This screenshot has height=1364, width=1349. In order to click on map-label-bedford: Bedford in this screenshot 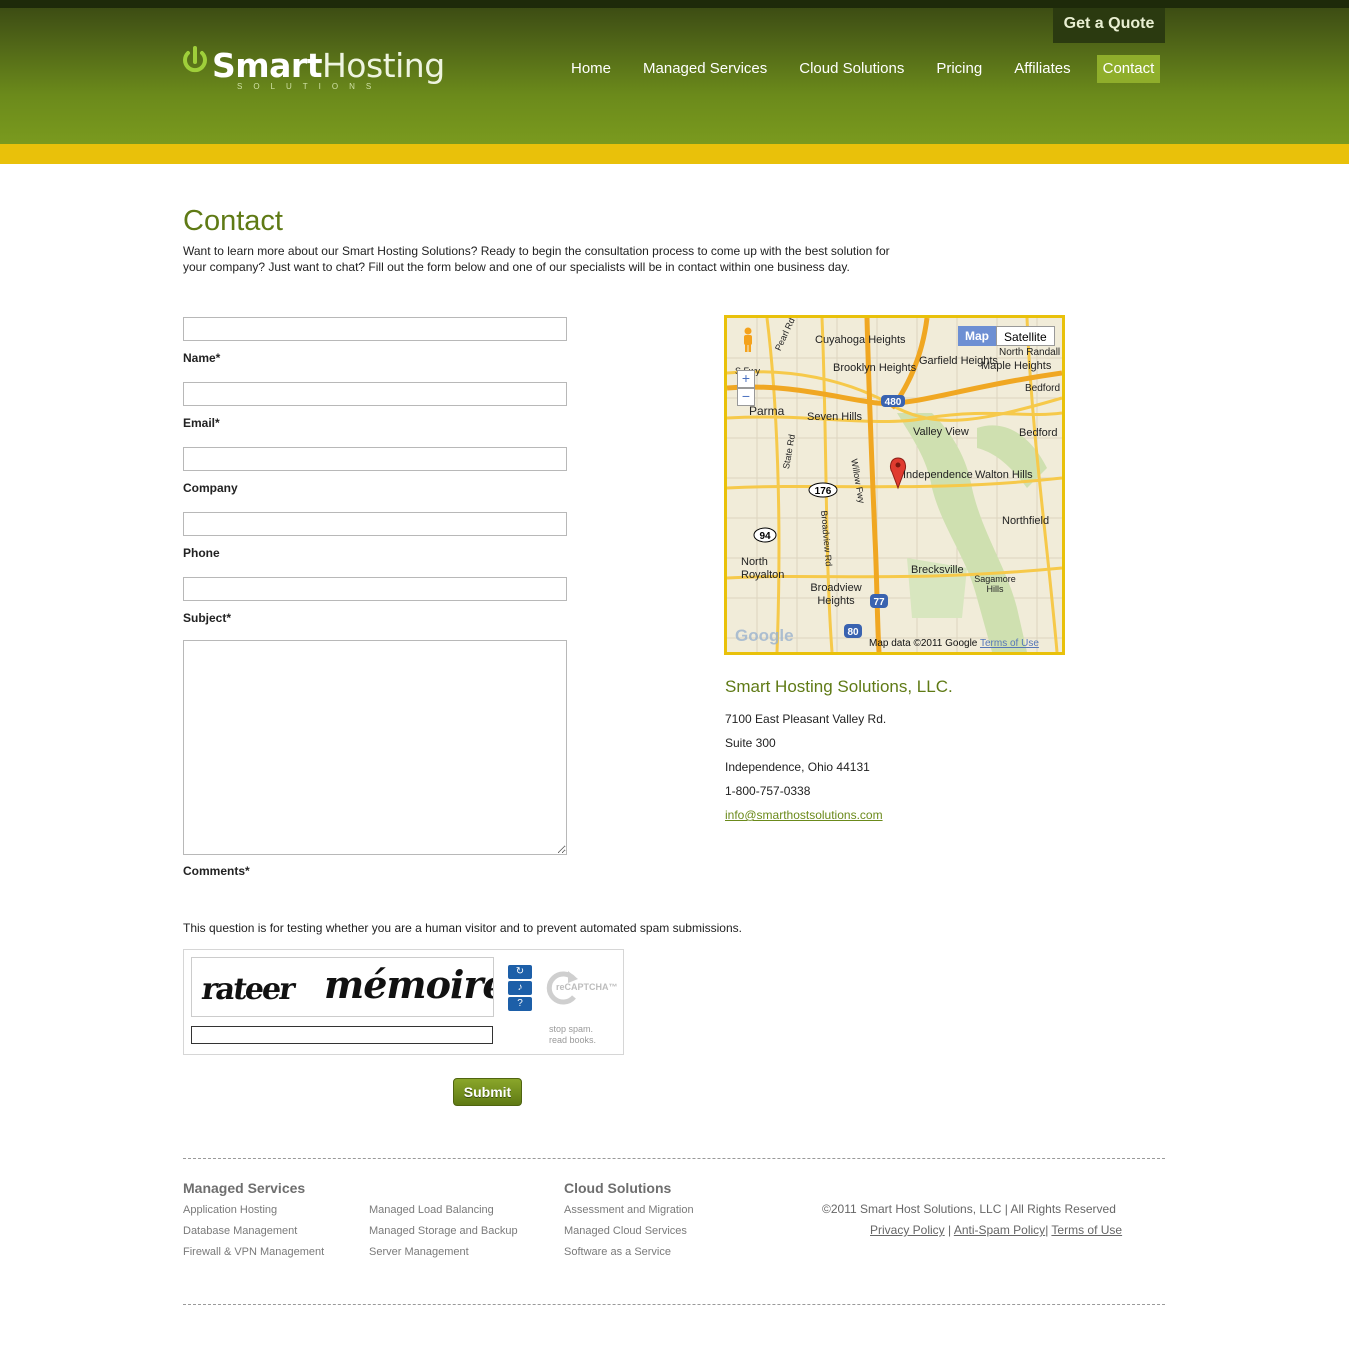, I will do `click(1038, 433)`.